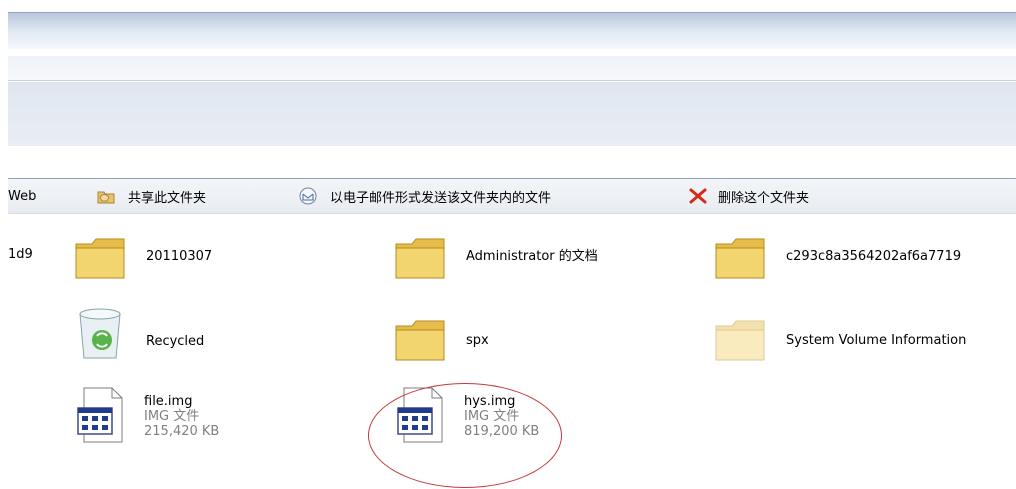  What do you see at coordinates (308, 196) in the screenshot?
I see `email-icon` at bounding box center [308, 196].